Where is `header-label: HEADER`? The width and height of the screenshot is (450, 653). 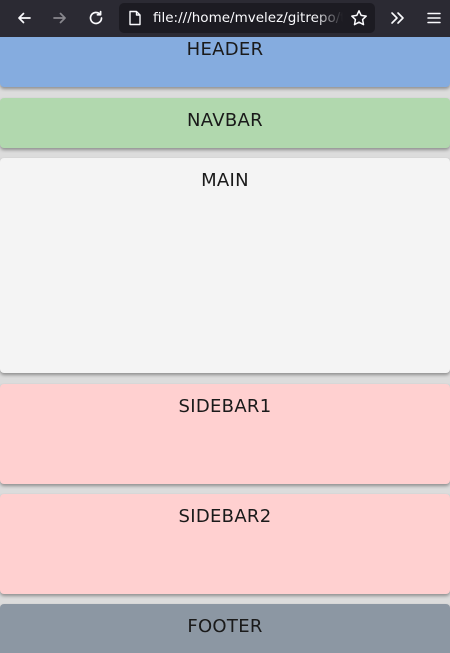 header-label: HEADER is located at coordinates (225, 49).